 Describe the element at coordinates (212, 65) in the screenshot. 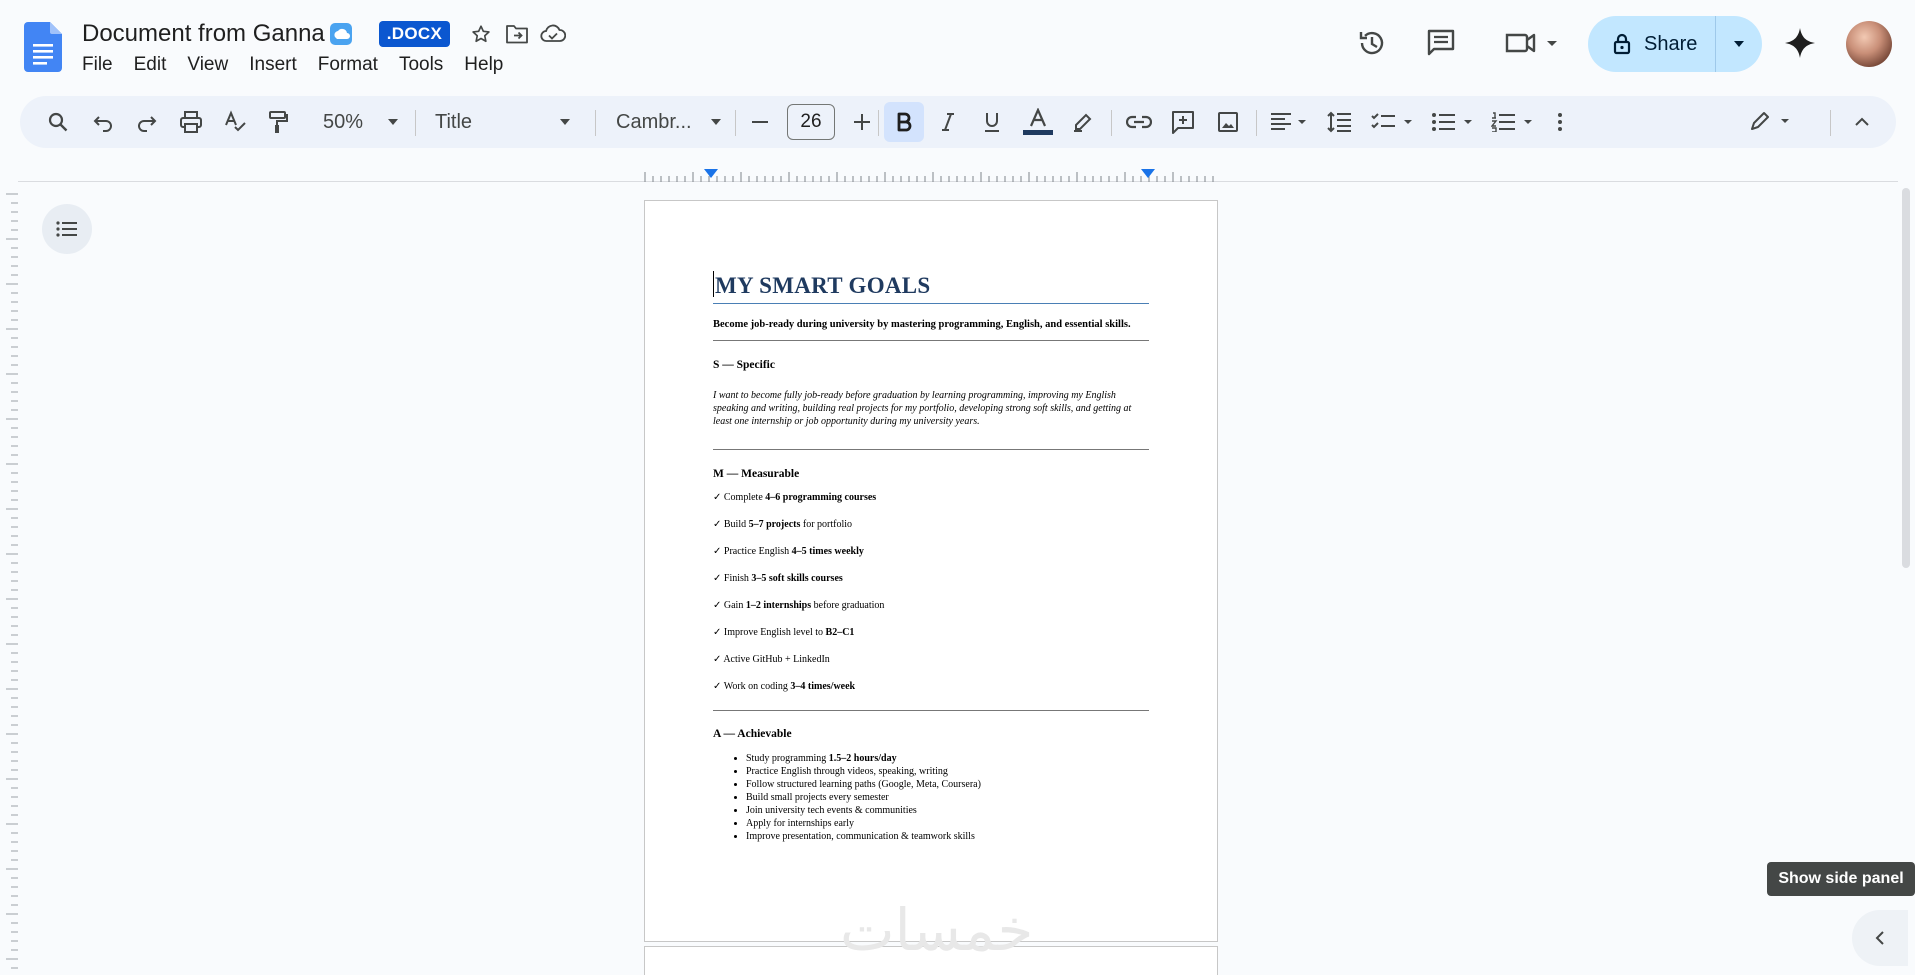

I see `menu-view: View` at that location.